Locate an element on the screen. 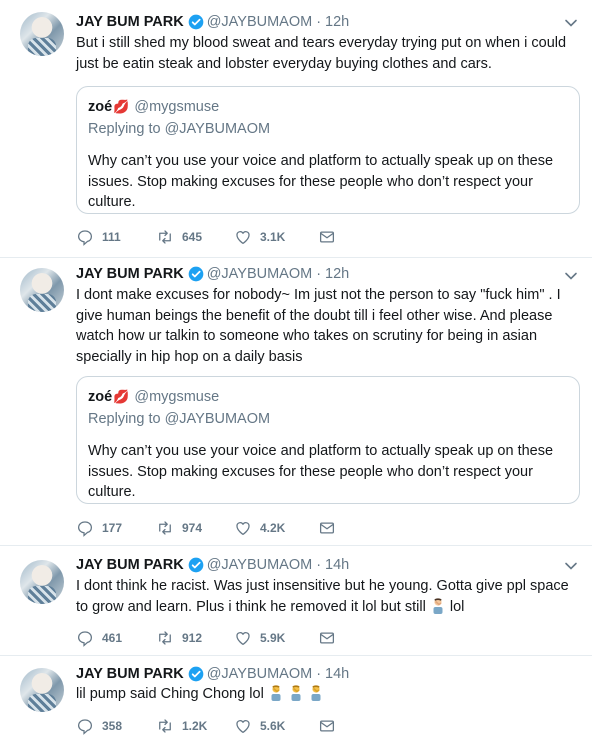 This screenshot has width=592, height=747. reply-button: 358 is located at coordinates (116, 726).